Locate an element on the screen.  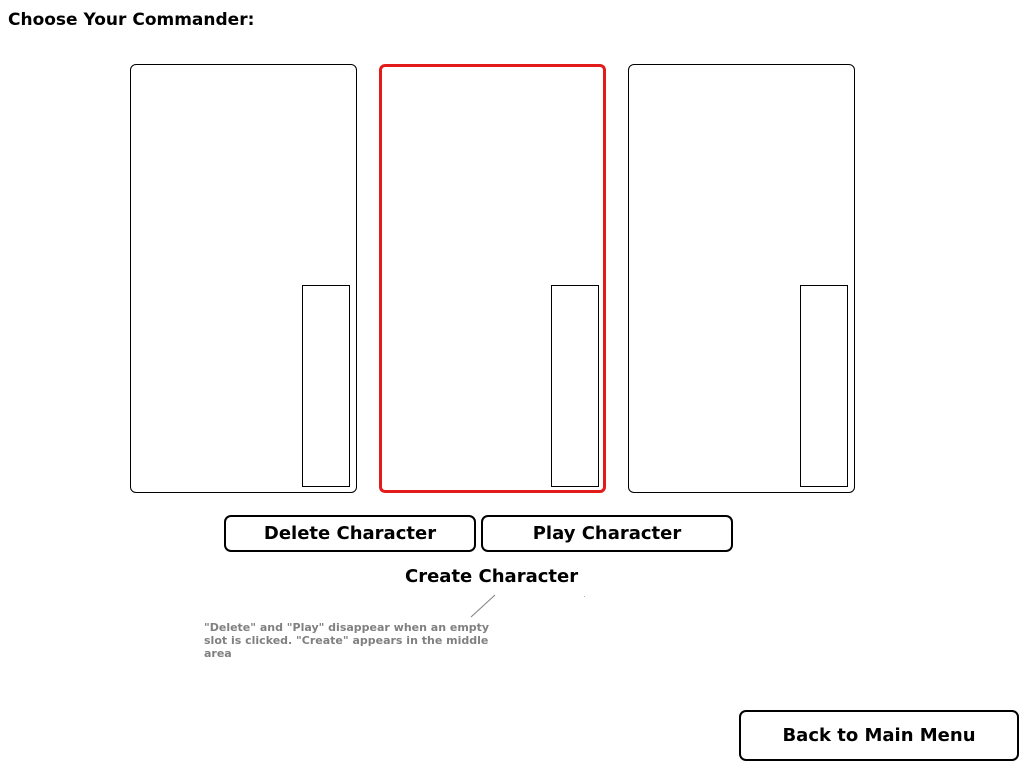
back-to-main-menu-button: Back to Main Menu is located at coordinates (879, 735).